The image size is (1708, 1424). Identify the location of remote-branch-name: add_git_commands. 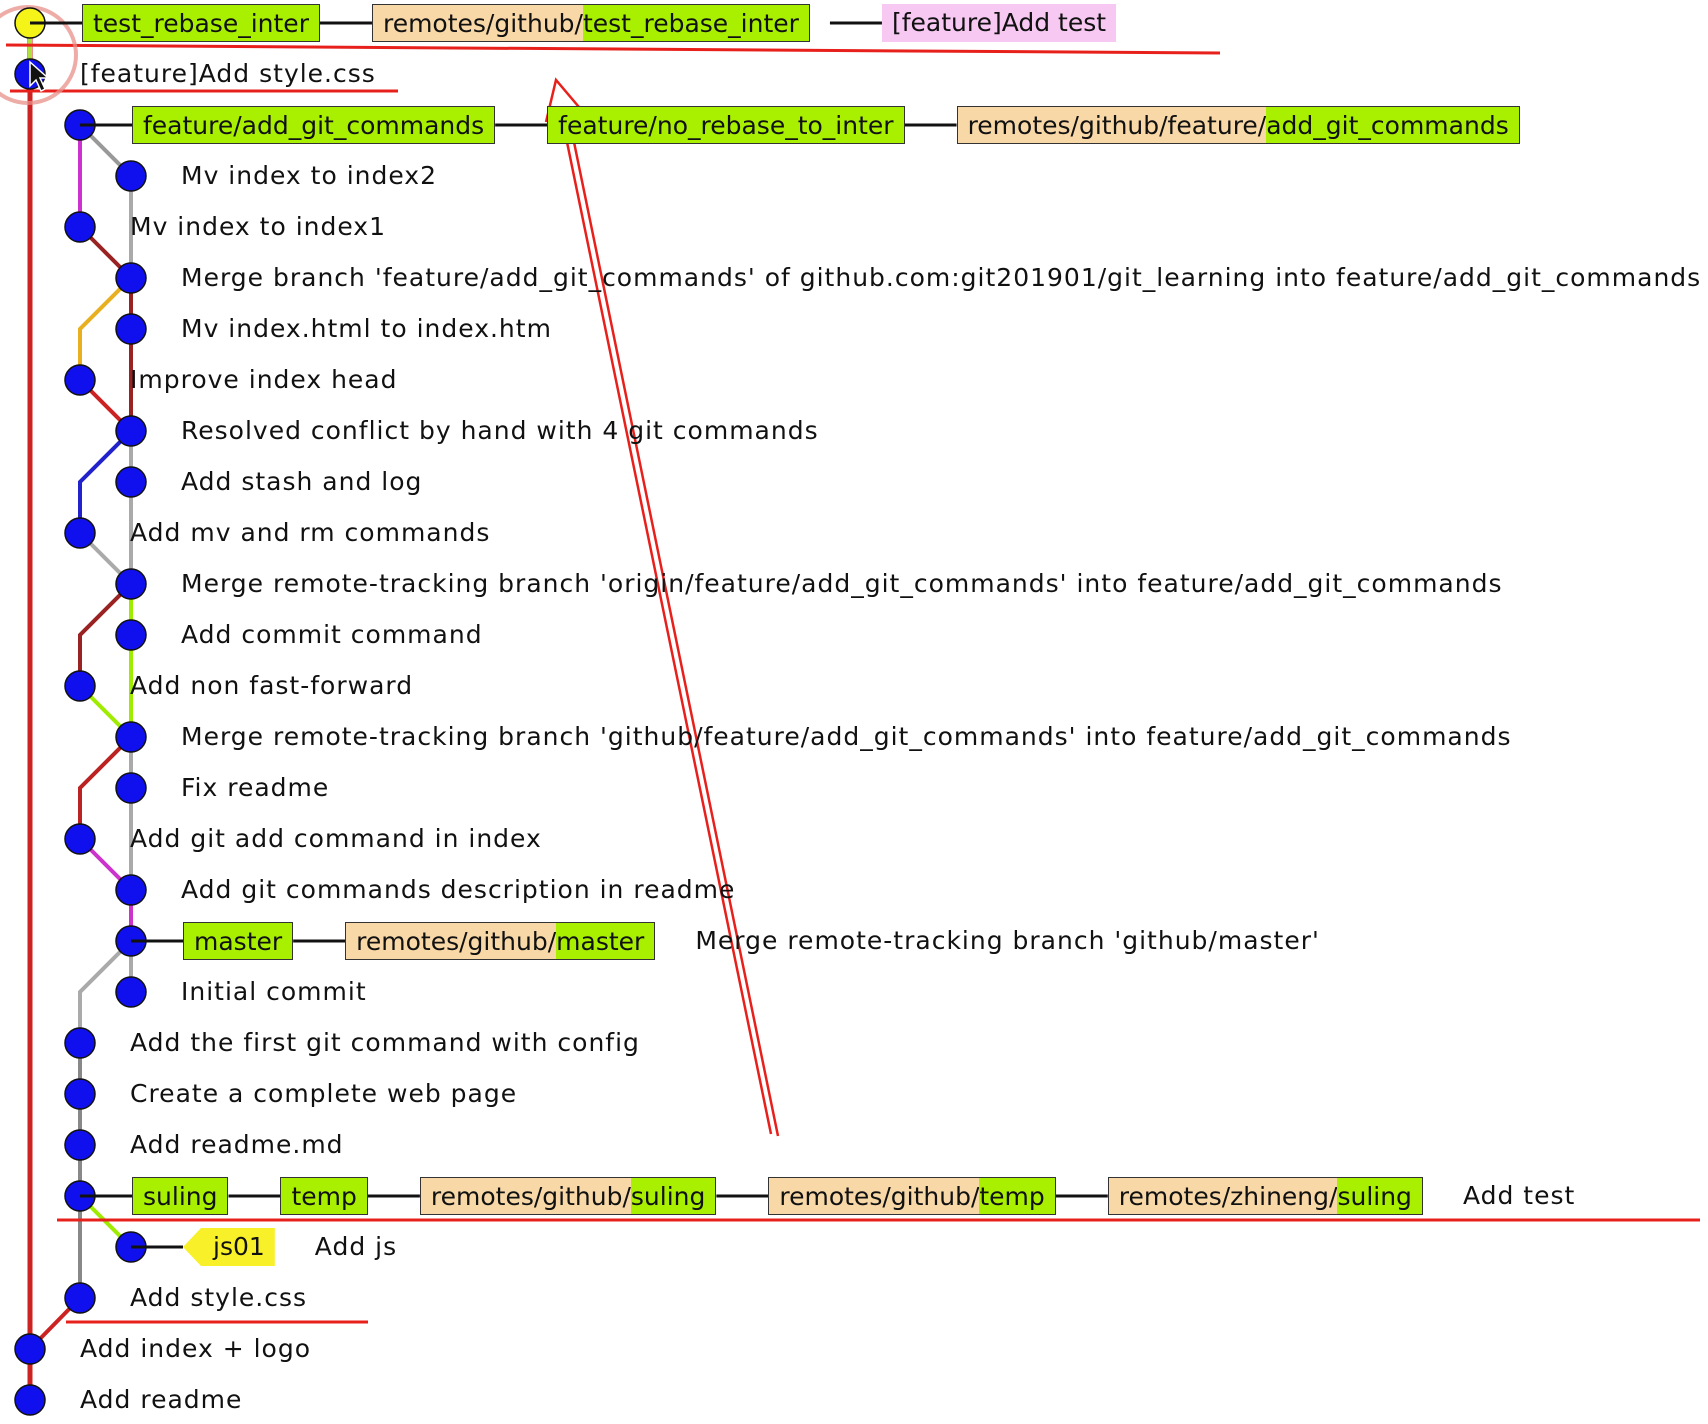
(1392, 125).